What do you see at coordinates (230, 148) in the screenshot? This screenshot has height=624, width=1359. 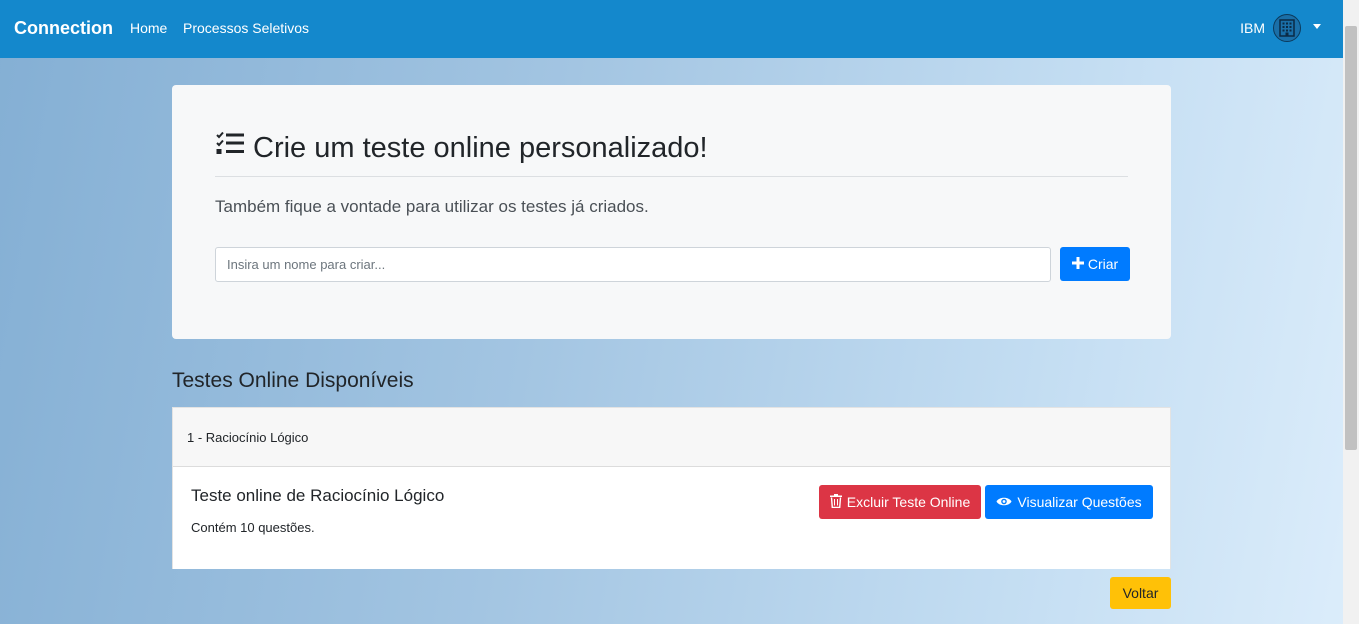 I see `tasks-icon` at bounding box center [230, 148].